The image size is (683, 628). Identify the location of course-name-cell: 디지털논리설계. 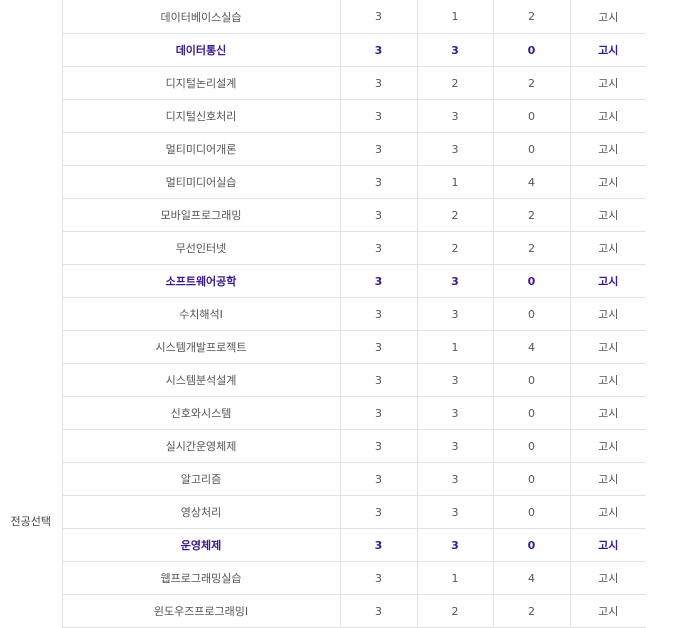
(200, 83).